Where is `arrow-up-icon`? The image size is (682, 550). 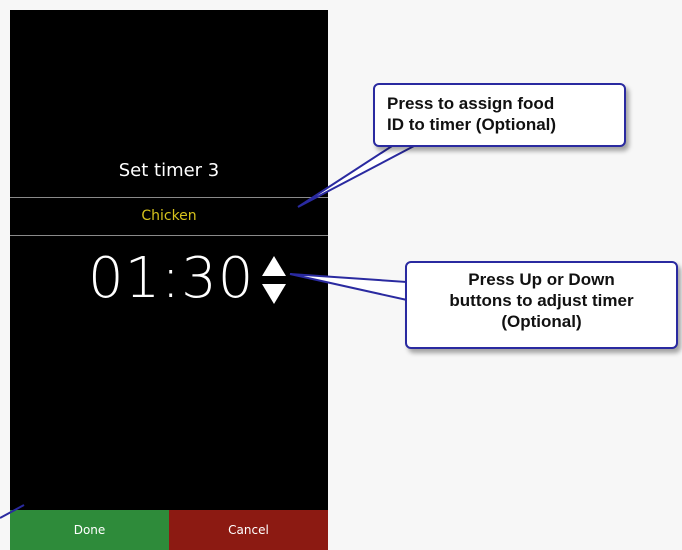 arrow-up-icon is located at coordinates (274, 266).